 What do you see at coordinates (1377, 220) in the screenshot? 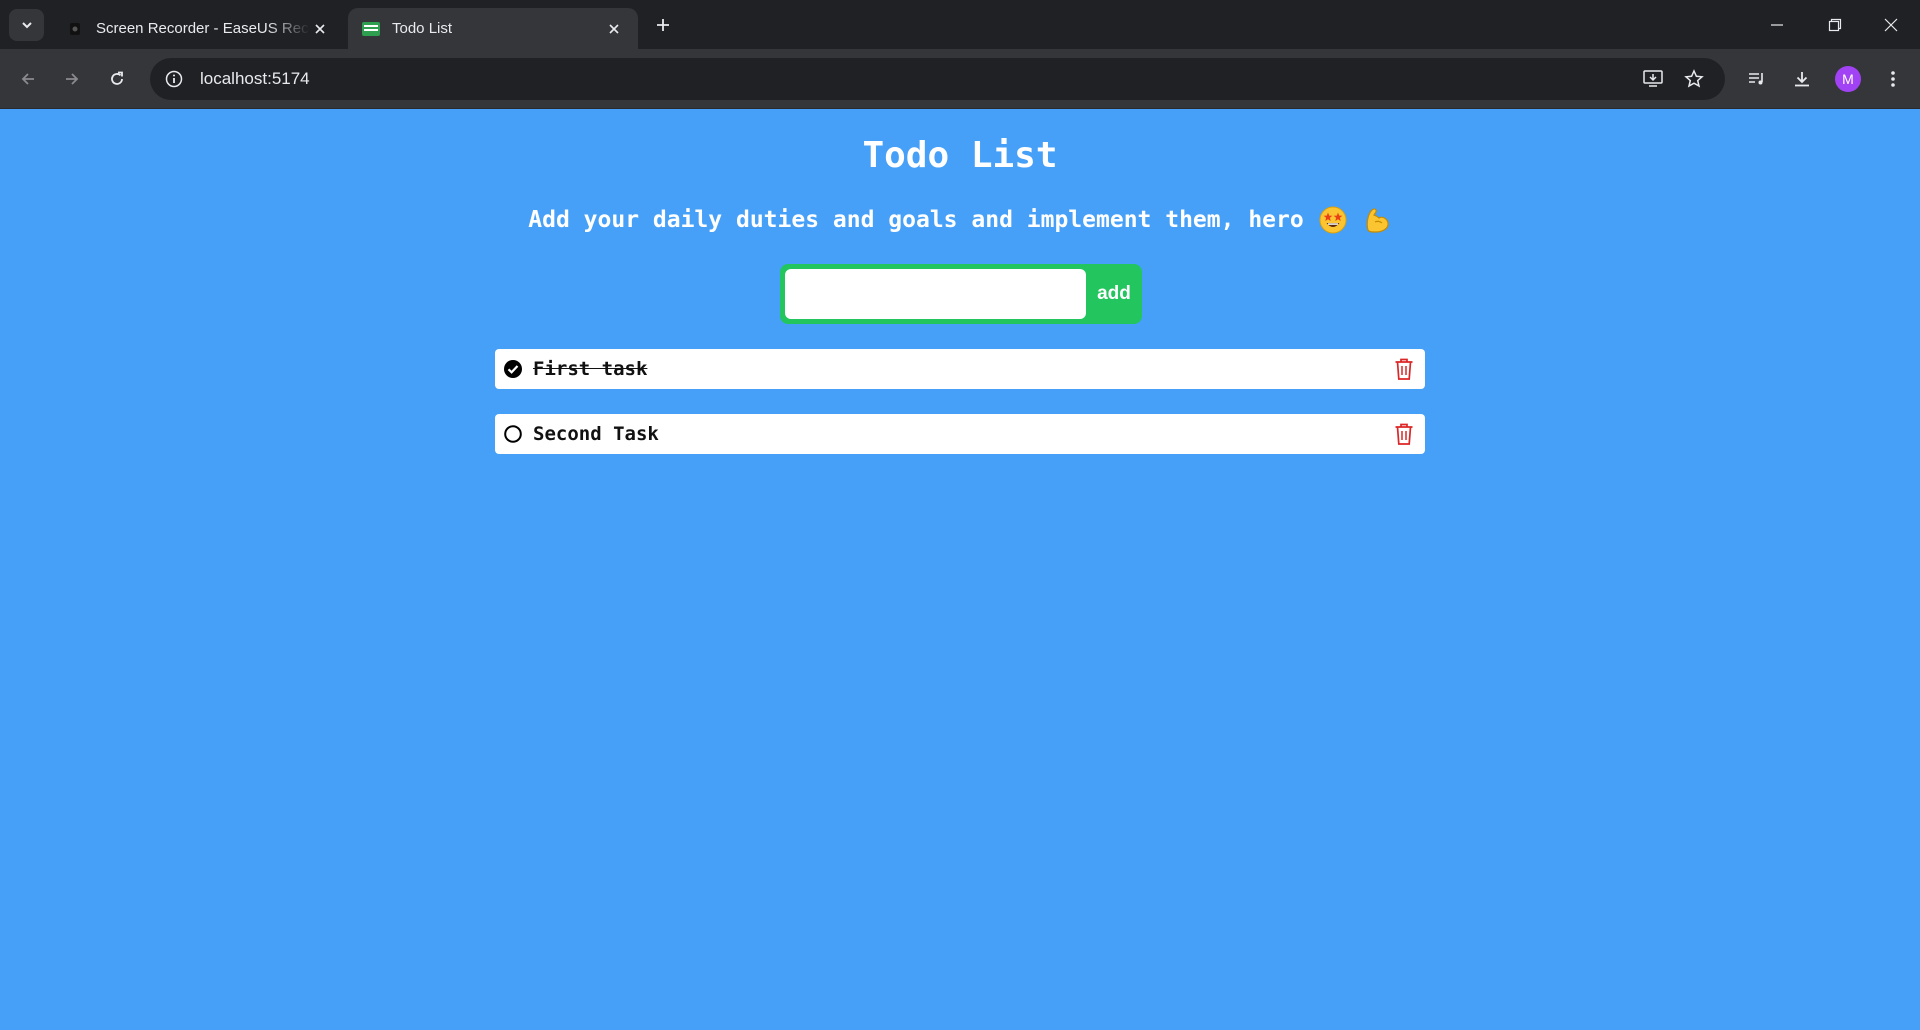
I see `flexed-biceps-emoji` at bounding box center [1377, 220].